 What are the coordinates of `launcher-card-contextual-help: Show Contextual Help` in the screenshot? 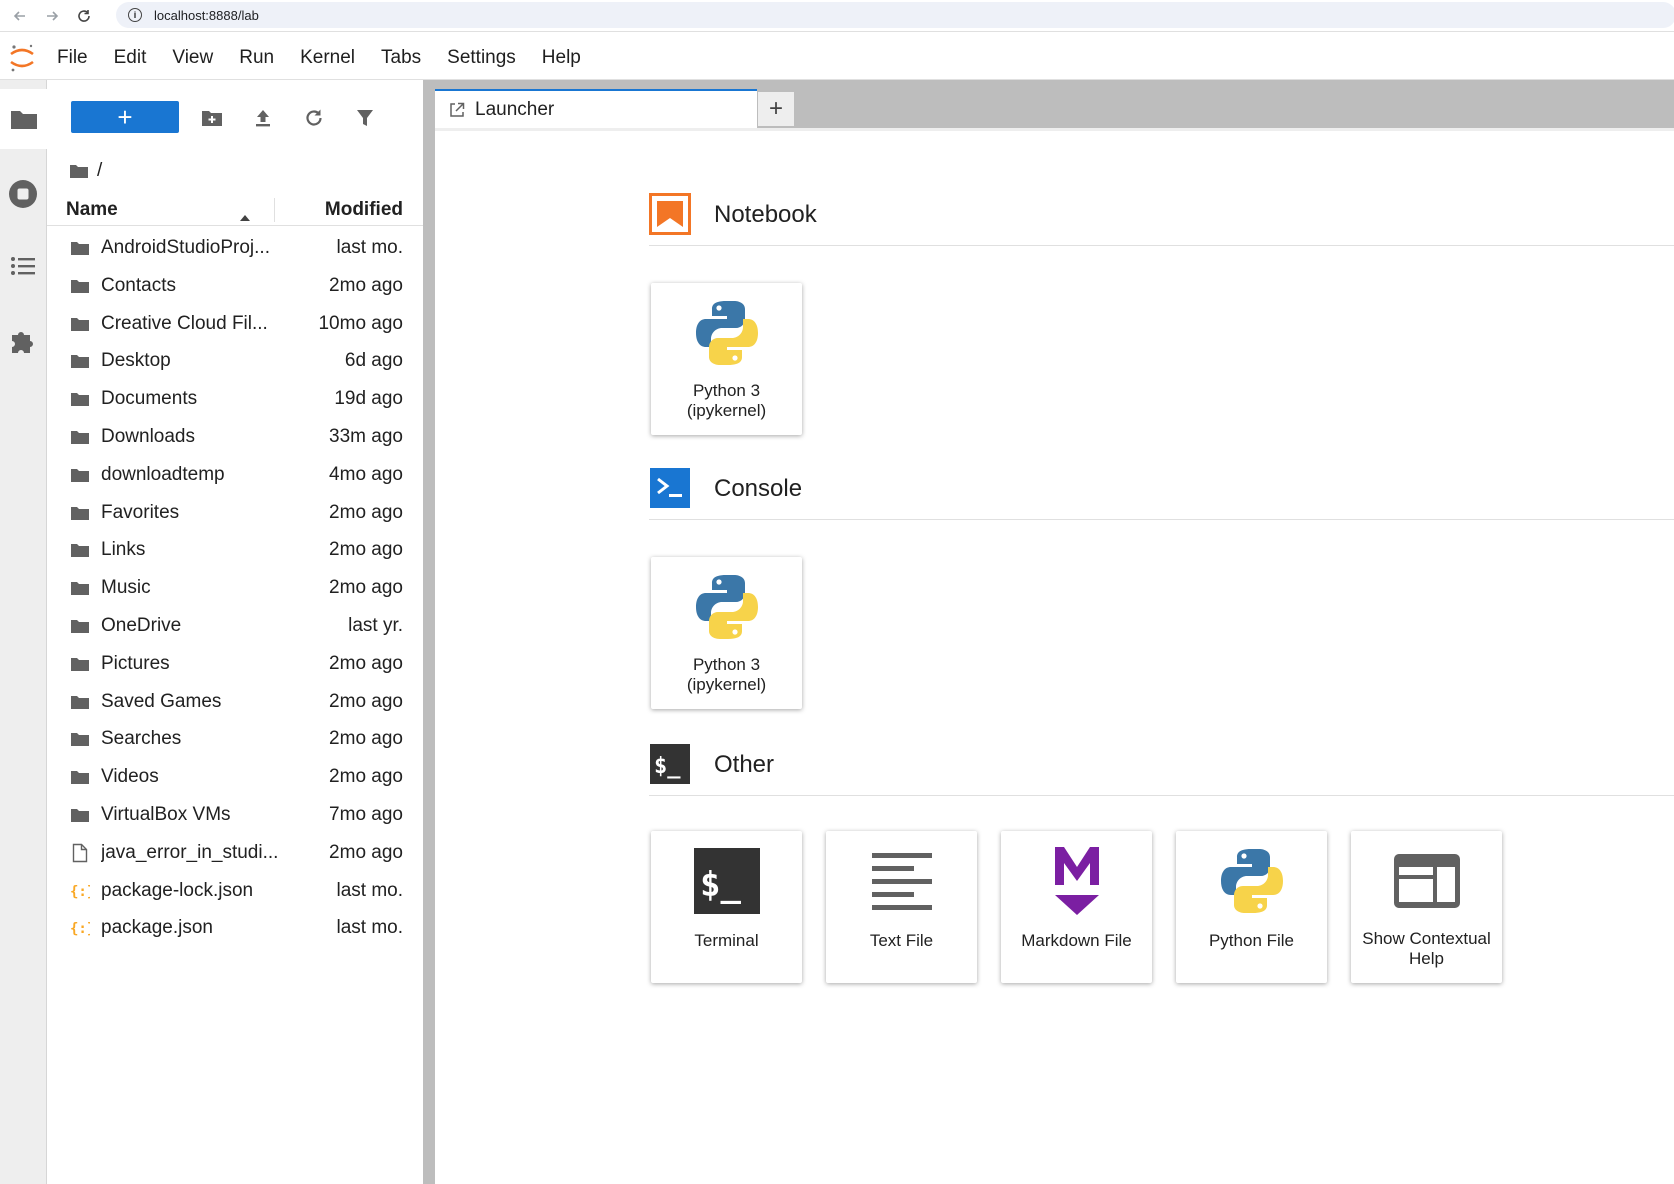 It's located at (1426, 907).